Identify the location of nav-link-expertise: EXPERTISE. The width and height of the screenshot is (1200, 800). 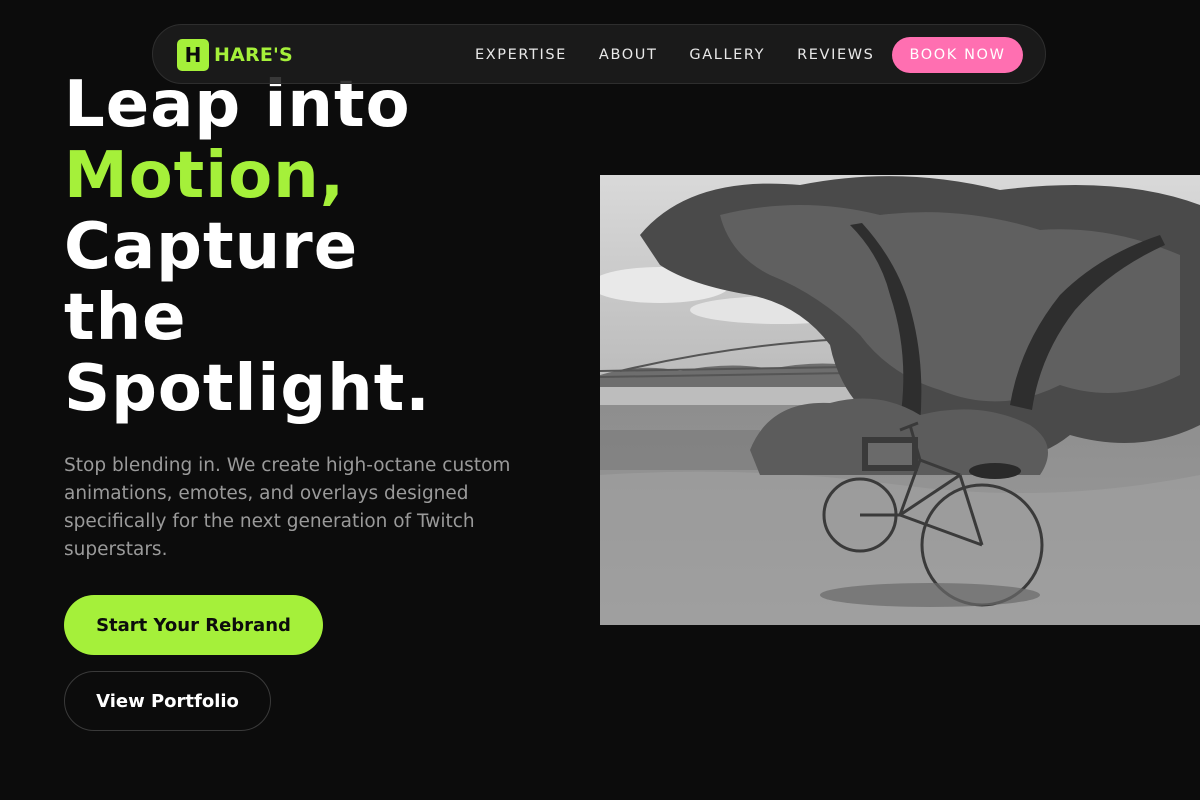
(521, 55).